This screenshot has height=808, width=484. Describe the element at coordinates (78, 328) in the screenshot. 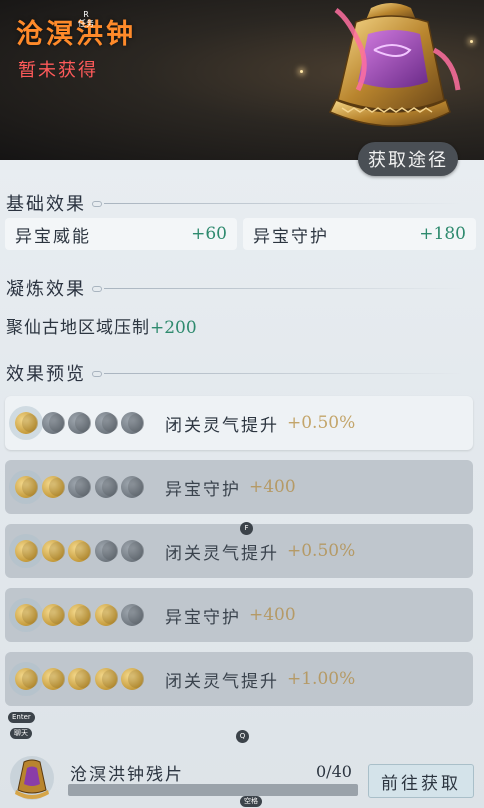

I see `refine-effect-text: 聚仙古地区域压制` at that location.